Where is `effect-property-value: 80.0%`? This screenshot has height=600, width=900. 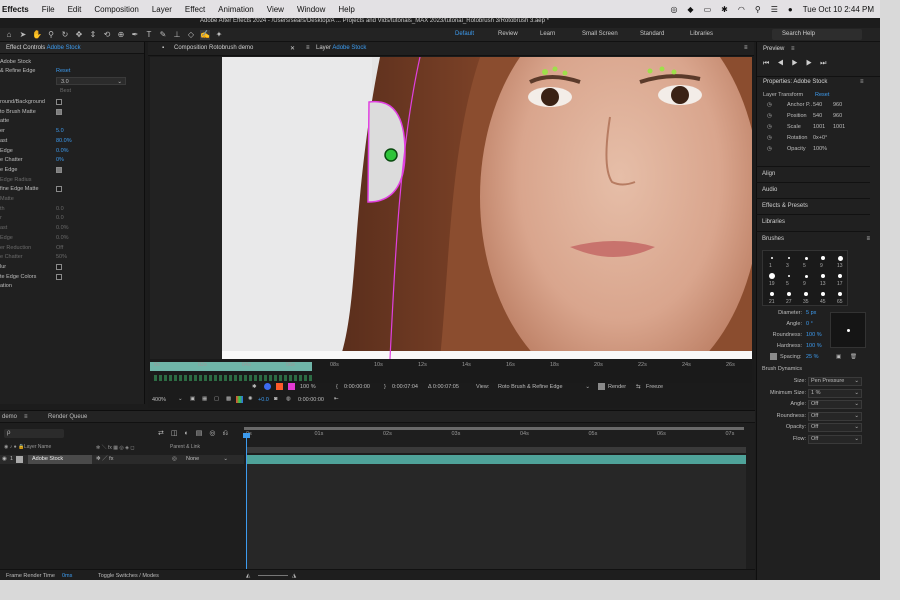 effect-property-value: 80.0% is located at coordinates (64, 141).